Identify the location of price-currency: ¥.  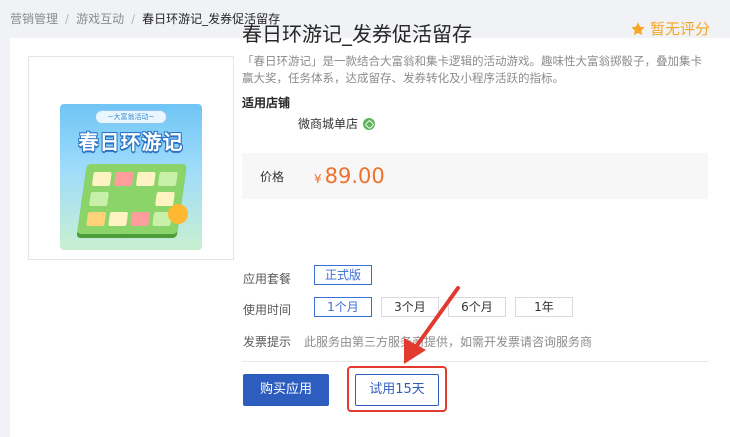
(318, 178).